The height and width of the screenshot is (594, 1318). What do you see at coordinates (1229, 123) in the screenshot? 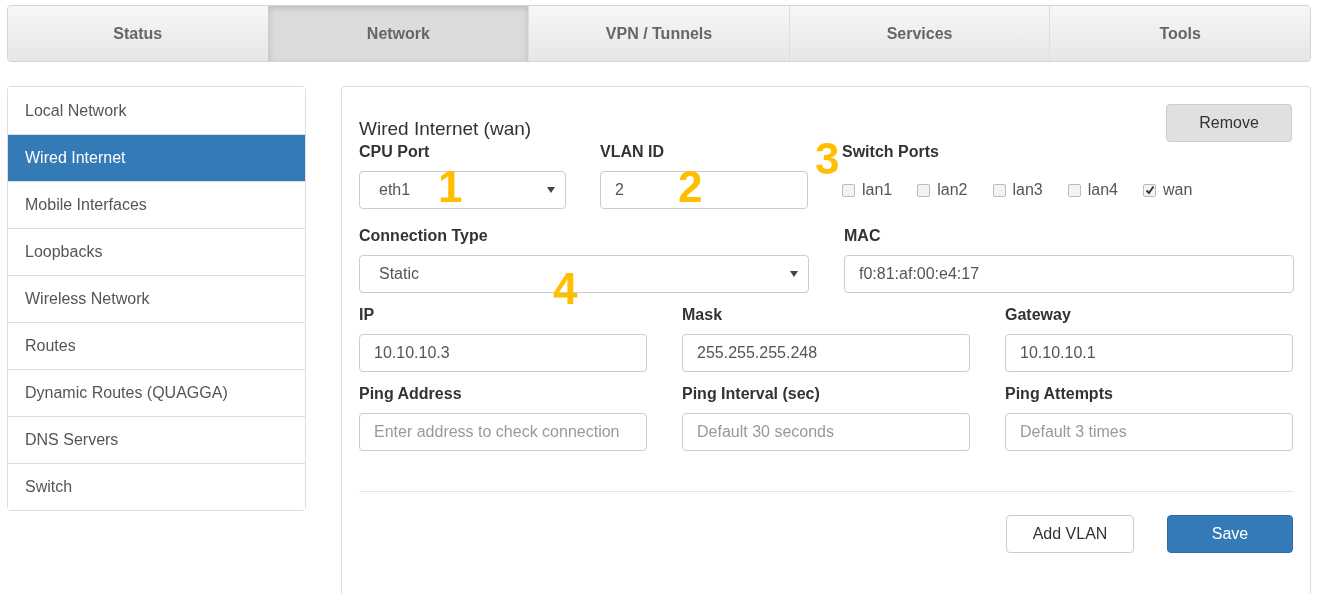
I see `remove-button: Remove` at bounding box center [1229, 123].